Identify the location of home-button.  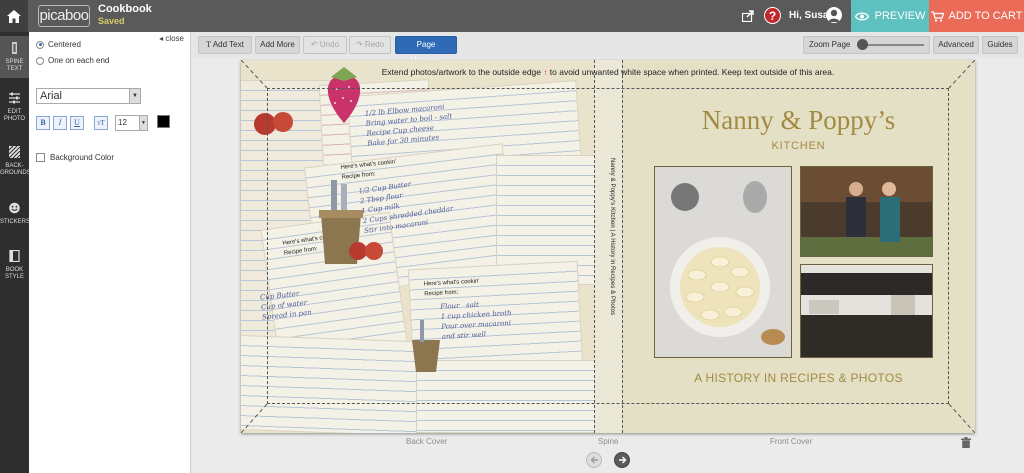
(14, 16).